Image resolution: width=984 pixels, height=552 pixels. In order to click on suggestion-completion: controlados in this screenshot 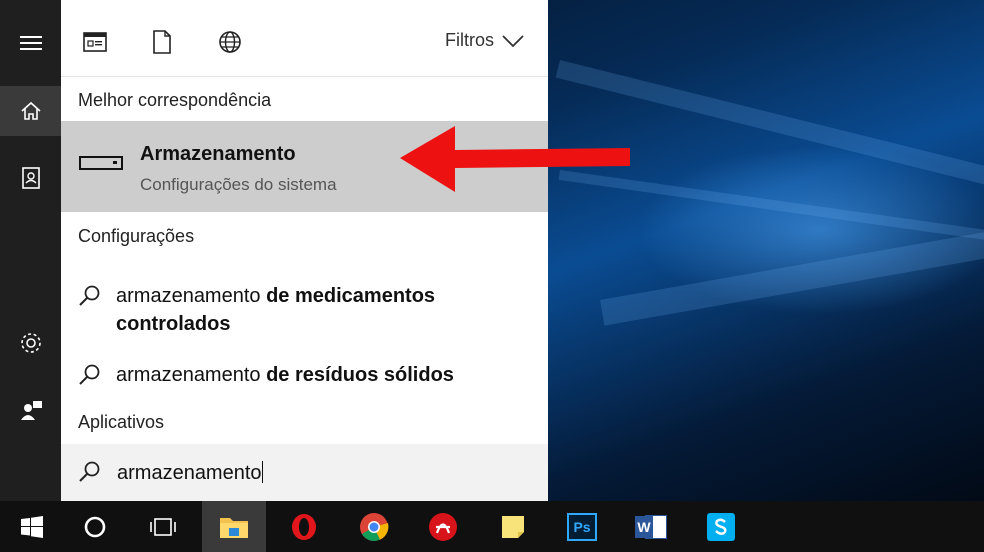, I will do `click(173, 324)`.